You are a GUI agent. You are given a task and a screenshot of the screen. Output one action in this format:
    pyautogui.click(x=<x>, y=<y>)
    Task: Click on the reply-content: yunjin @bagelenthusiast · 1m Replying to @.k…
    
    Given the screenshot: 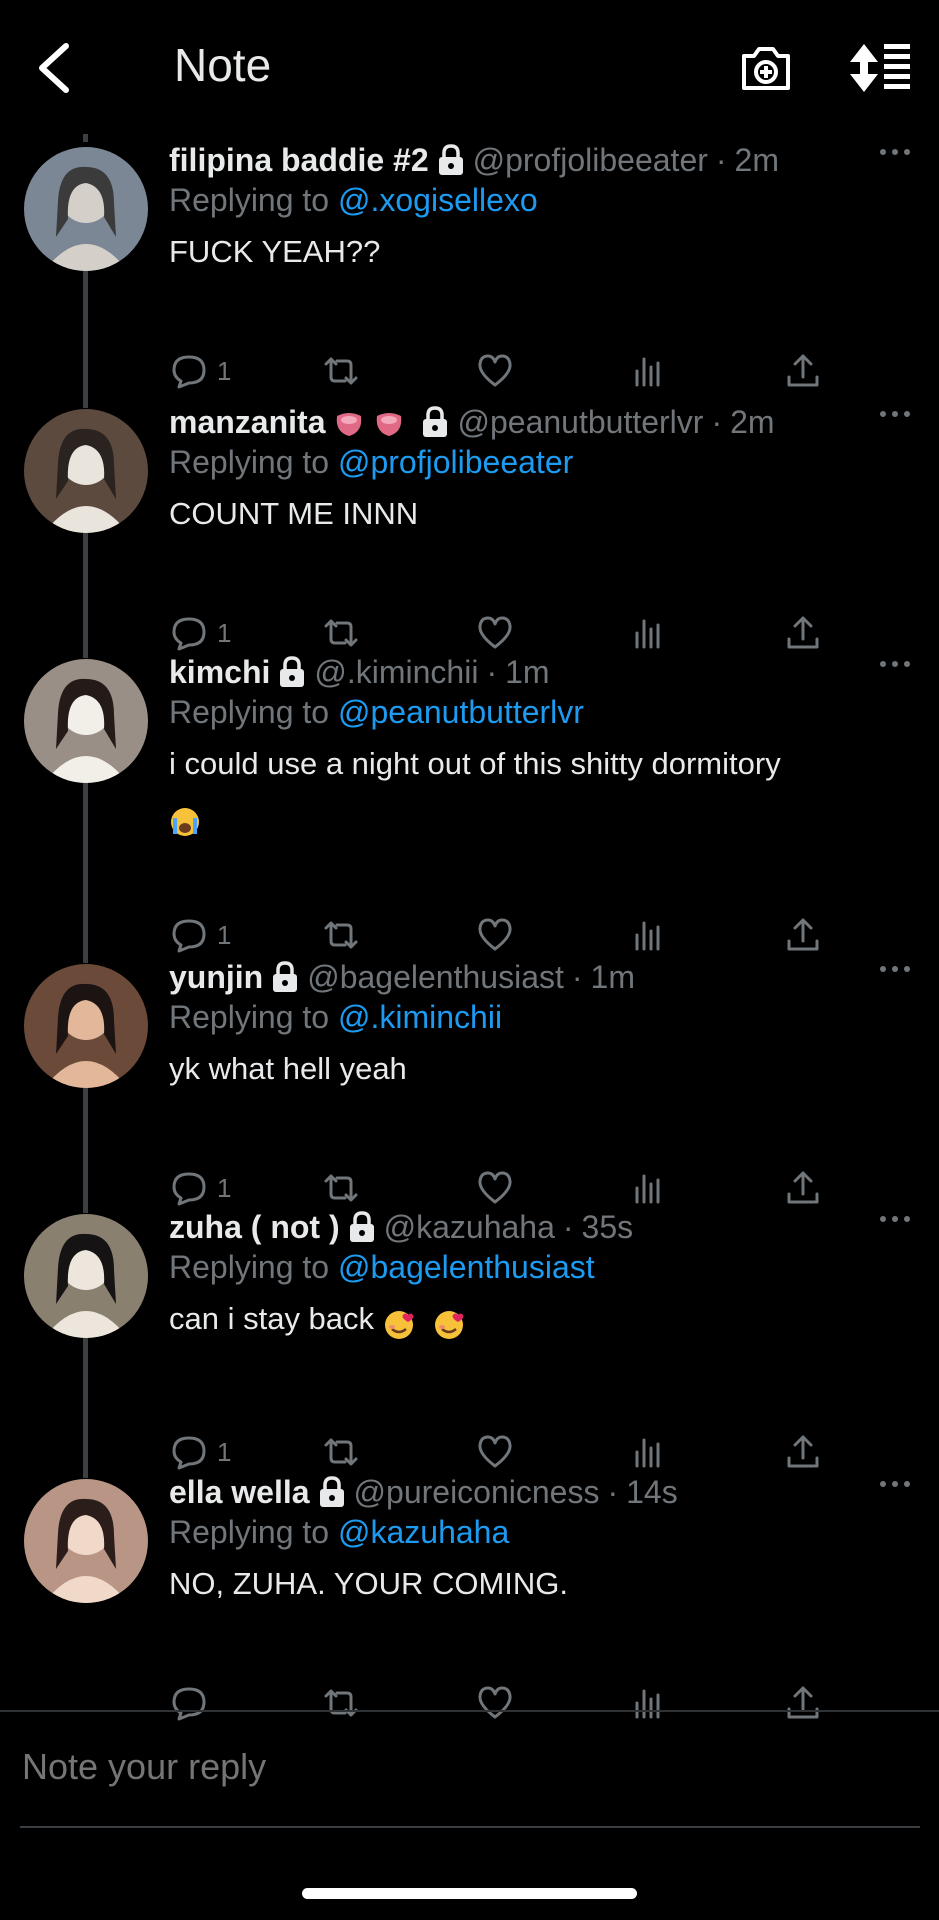 What is the action you would take?
    pyautogui.click(x=542, y=1026)
    